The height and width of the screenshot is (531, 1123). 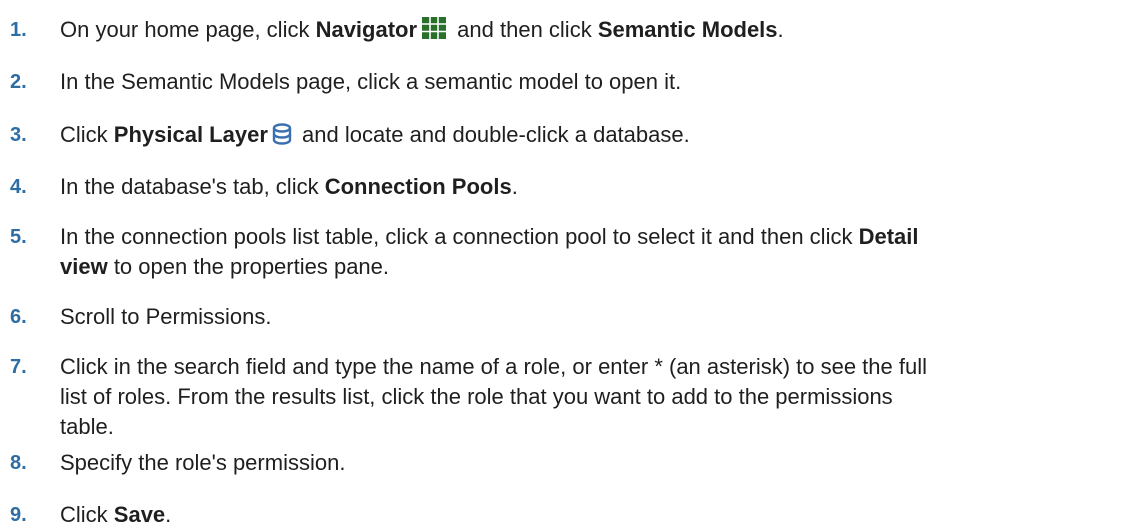 What do you see at coordinates (190, 134) in the screenshot?
I see `physical-layer-label: Physical Layer` at bounding box center [190, 134].